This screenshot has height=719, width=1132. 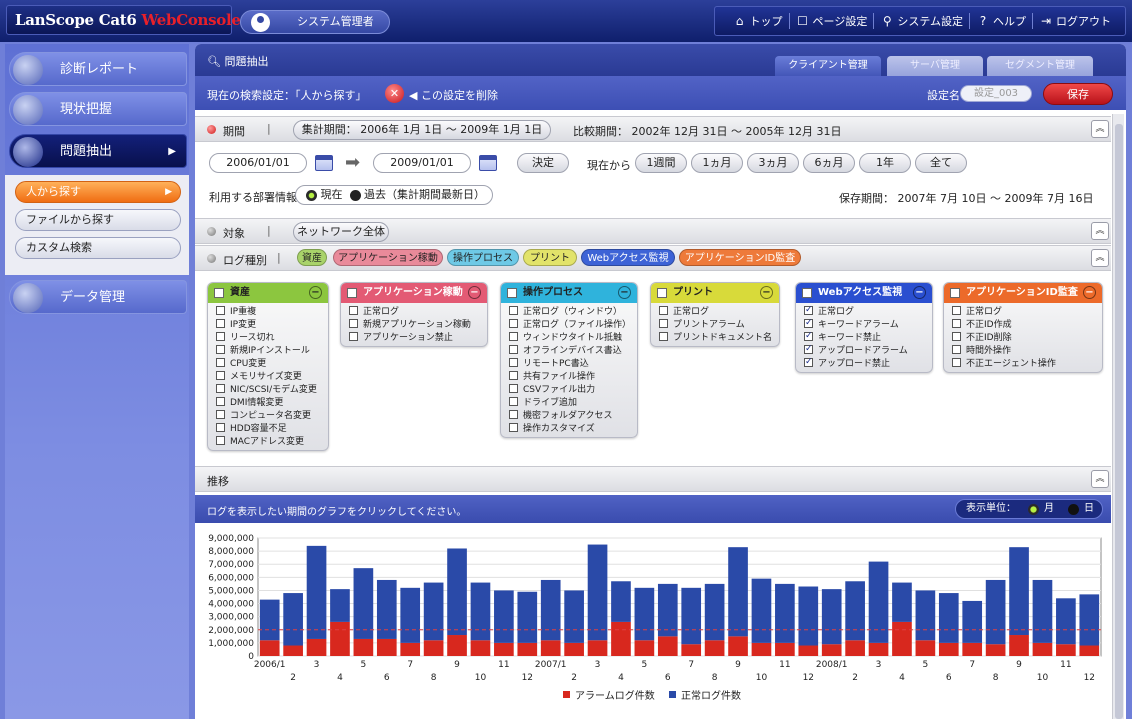 I want to click on checkbox-item: プリントドキュメント名, so click(x=719, y=338).